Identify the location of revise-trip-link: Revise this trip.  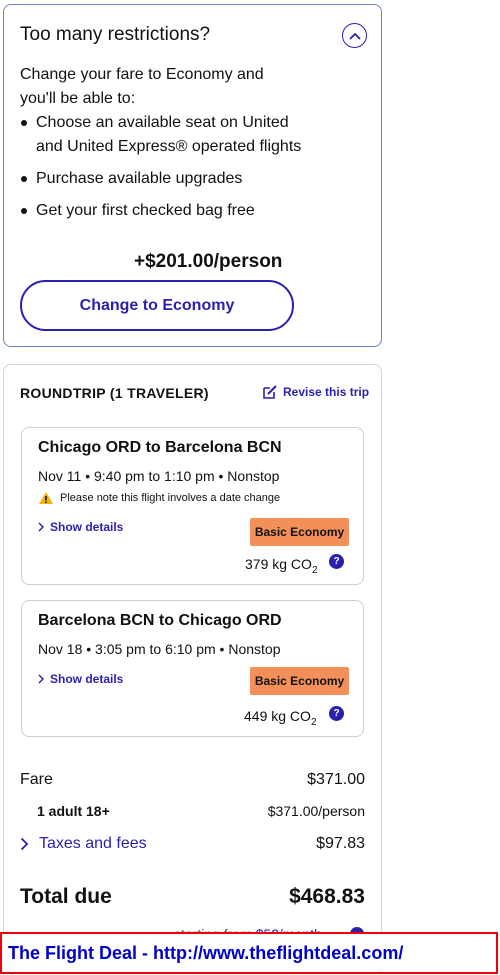
(315, 392).